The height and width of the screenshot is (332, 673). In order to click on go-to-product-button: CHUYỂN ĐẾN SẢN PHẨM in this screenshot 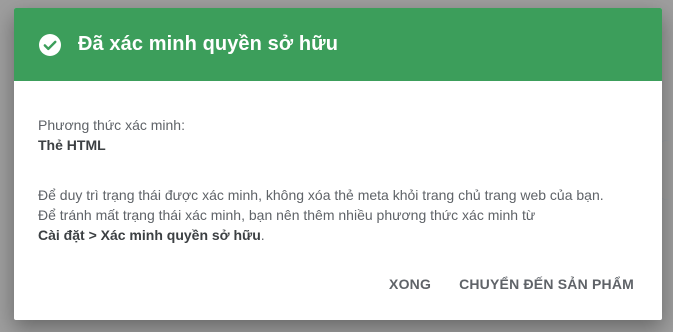, I will do `click(546, 284)`.